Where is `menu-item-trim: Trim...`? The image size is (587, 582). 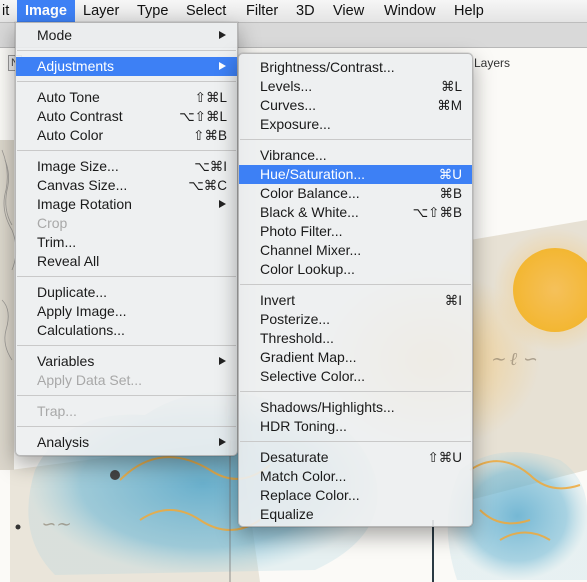 menu-item-trim: Trim... is located at coordinates (126, 242).